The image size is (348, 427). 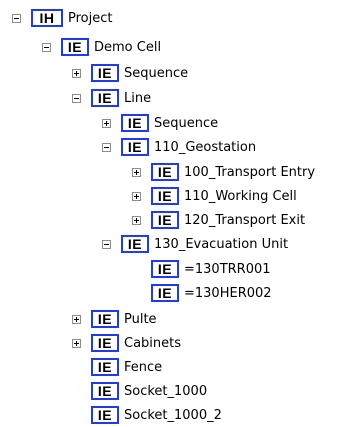 What do you see at coordinates (138, 98) in the screenshot?
I see `tree-node-label: Line` at bounding box center [138, 98].